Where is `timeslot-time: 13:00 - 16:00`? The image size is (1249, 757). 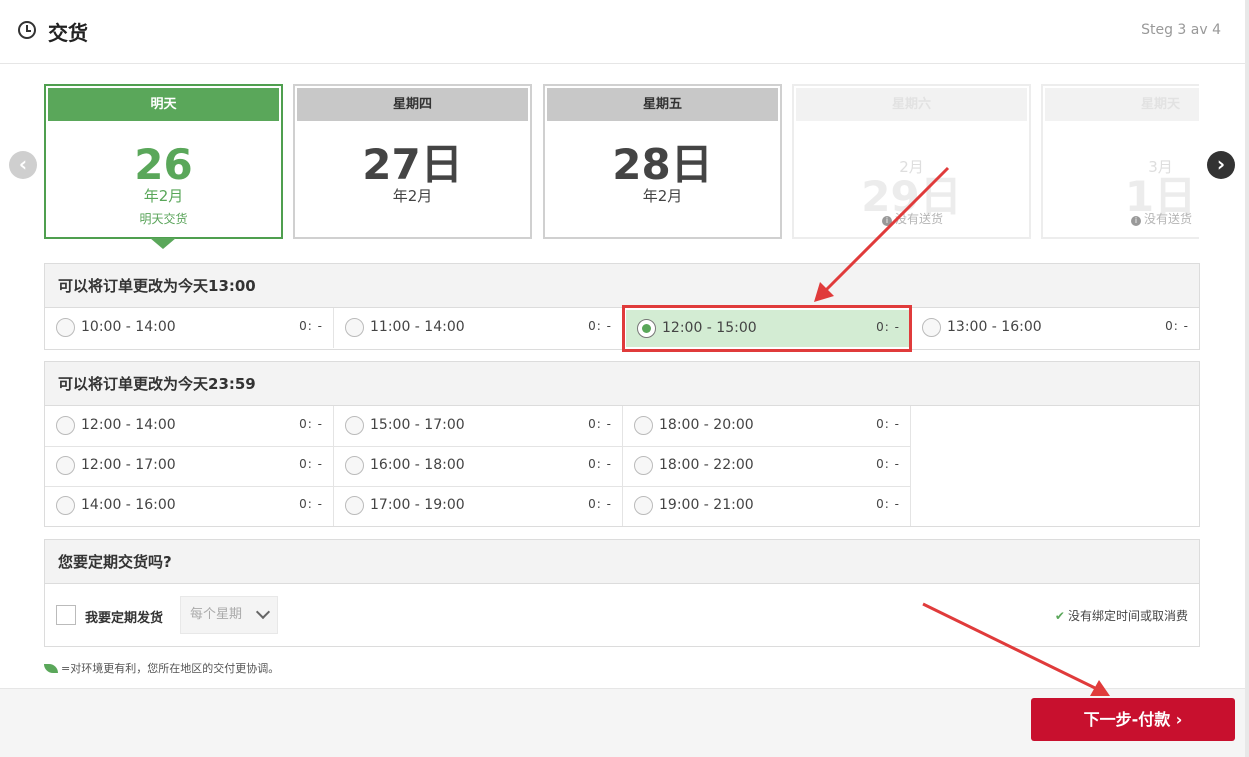
timeslot-time: 13:00 - 16:00 is located at coordinates (994, 327).